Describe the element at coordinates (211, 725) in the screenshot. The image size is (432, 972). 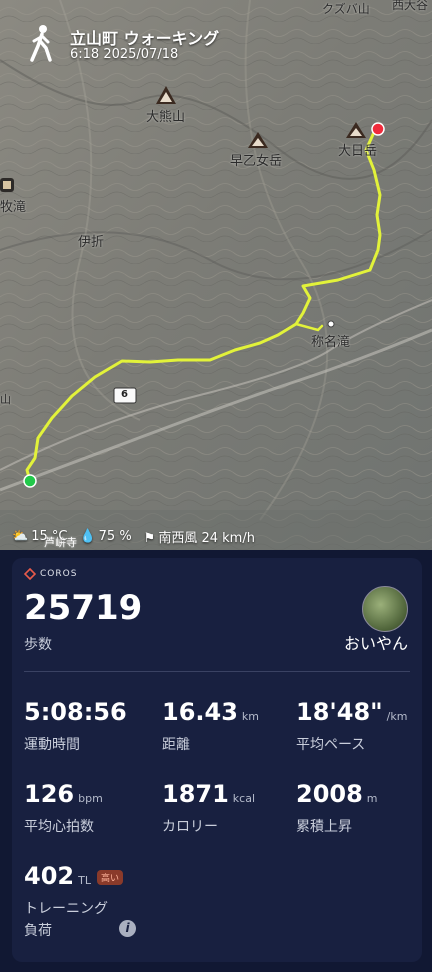
I see `metric-distance: 16.43 km 距離` at that location.